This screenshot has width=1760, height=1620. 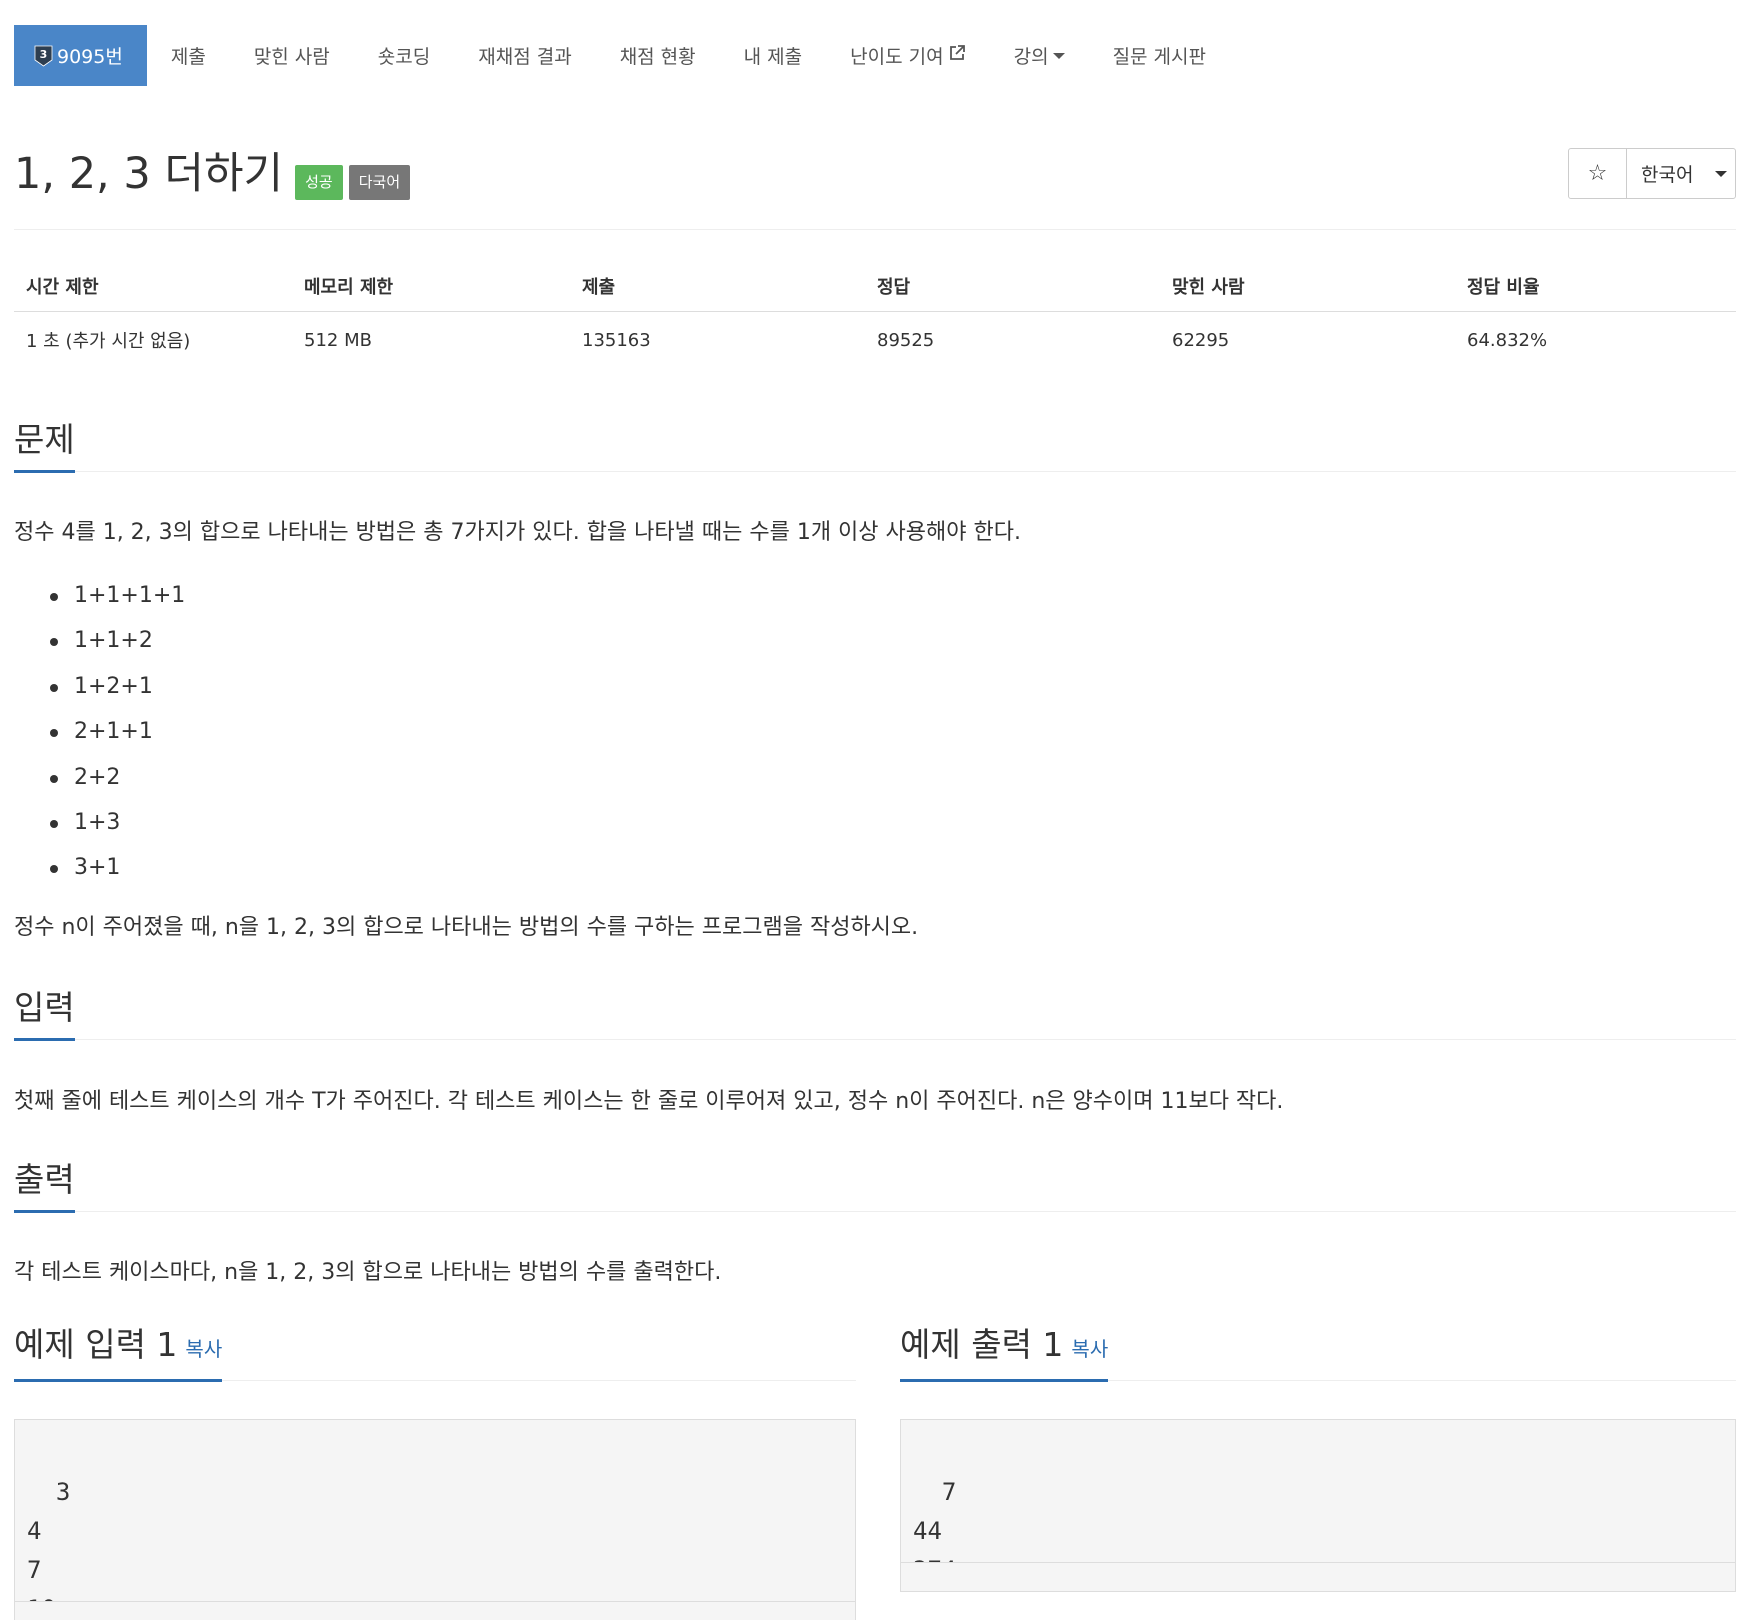 I want to click on sample-output-section-heading: 예제 출력 1 복사, so click(x=1318, y=1353).